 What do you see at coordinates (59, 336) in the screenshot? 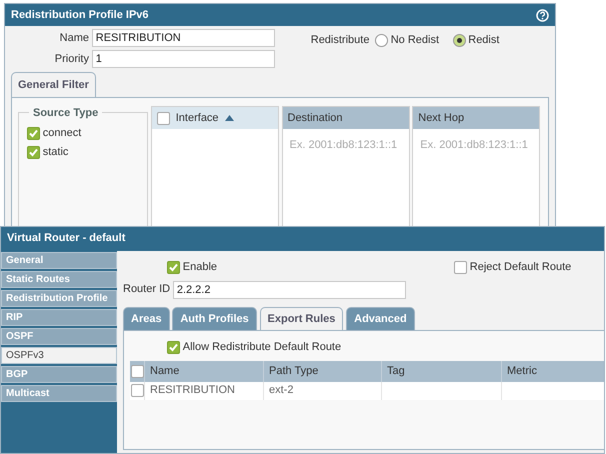
I see `sidebar-item: OSPF` at bounding box center [59, 336].